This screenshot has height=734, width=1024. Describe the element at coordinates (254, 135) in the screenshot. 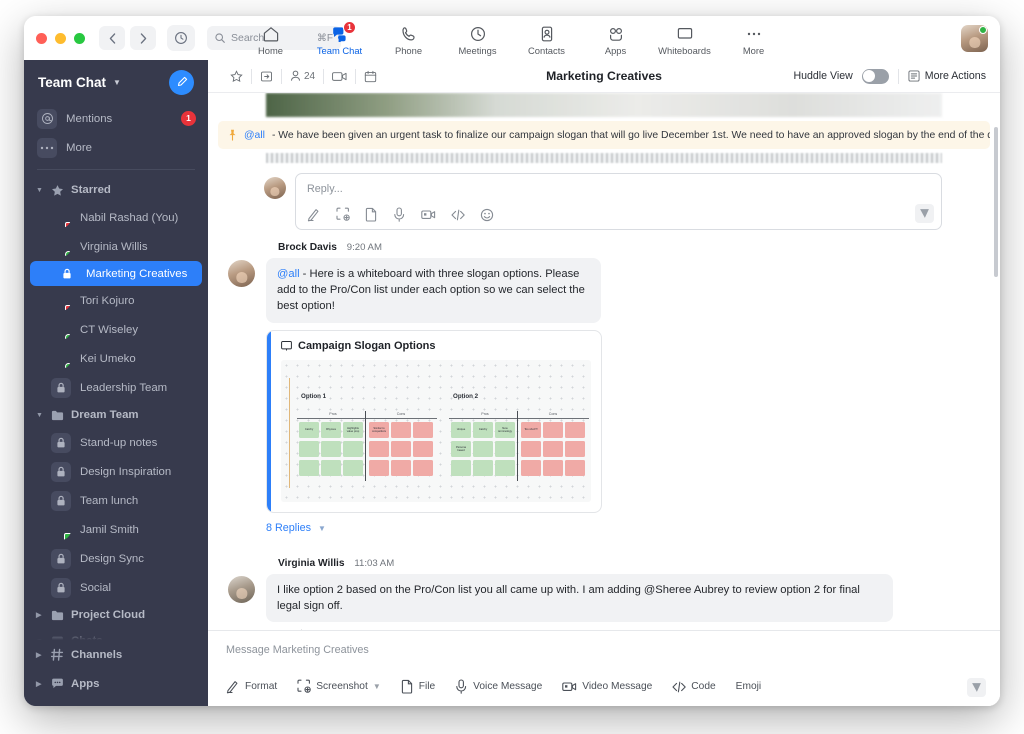

I see `pinned-mention: @all` at that location.